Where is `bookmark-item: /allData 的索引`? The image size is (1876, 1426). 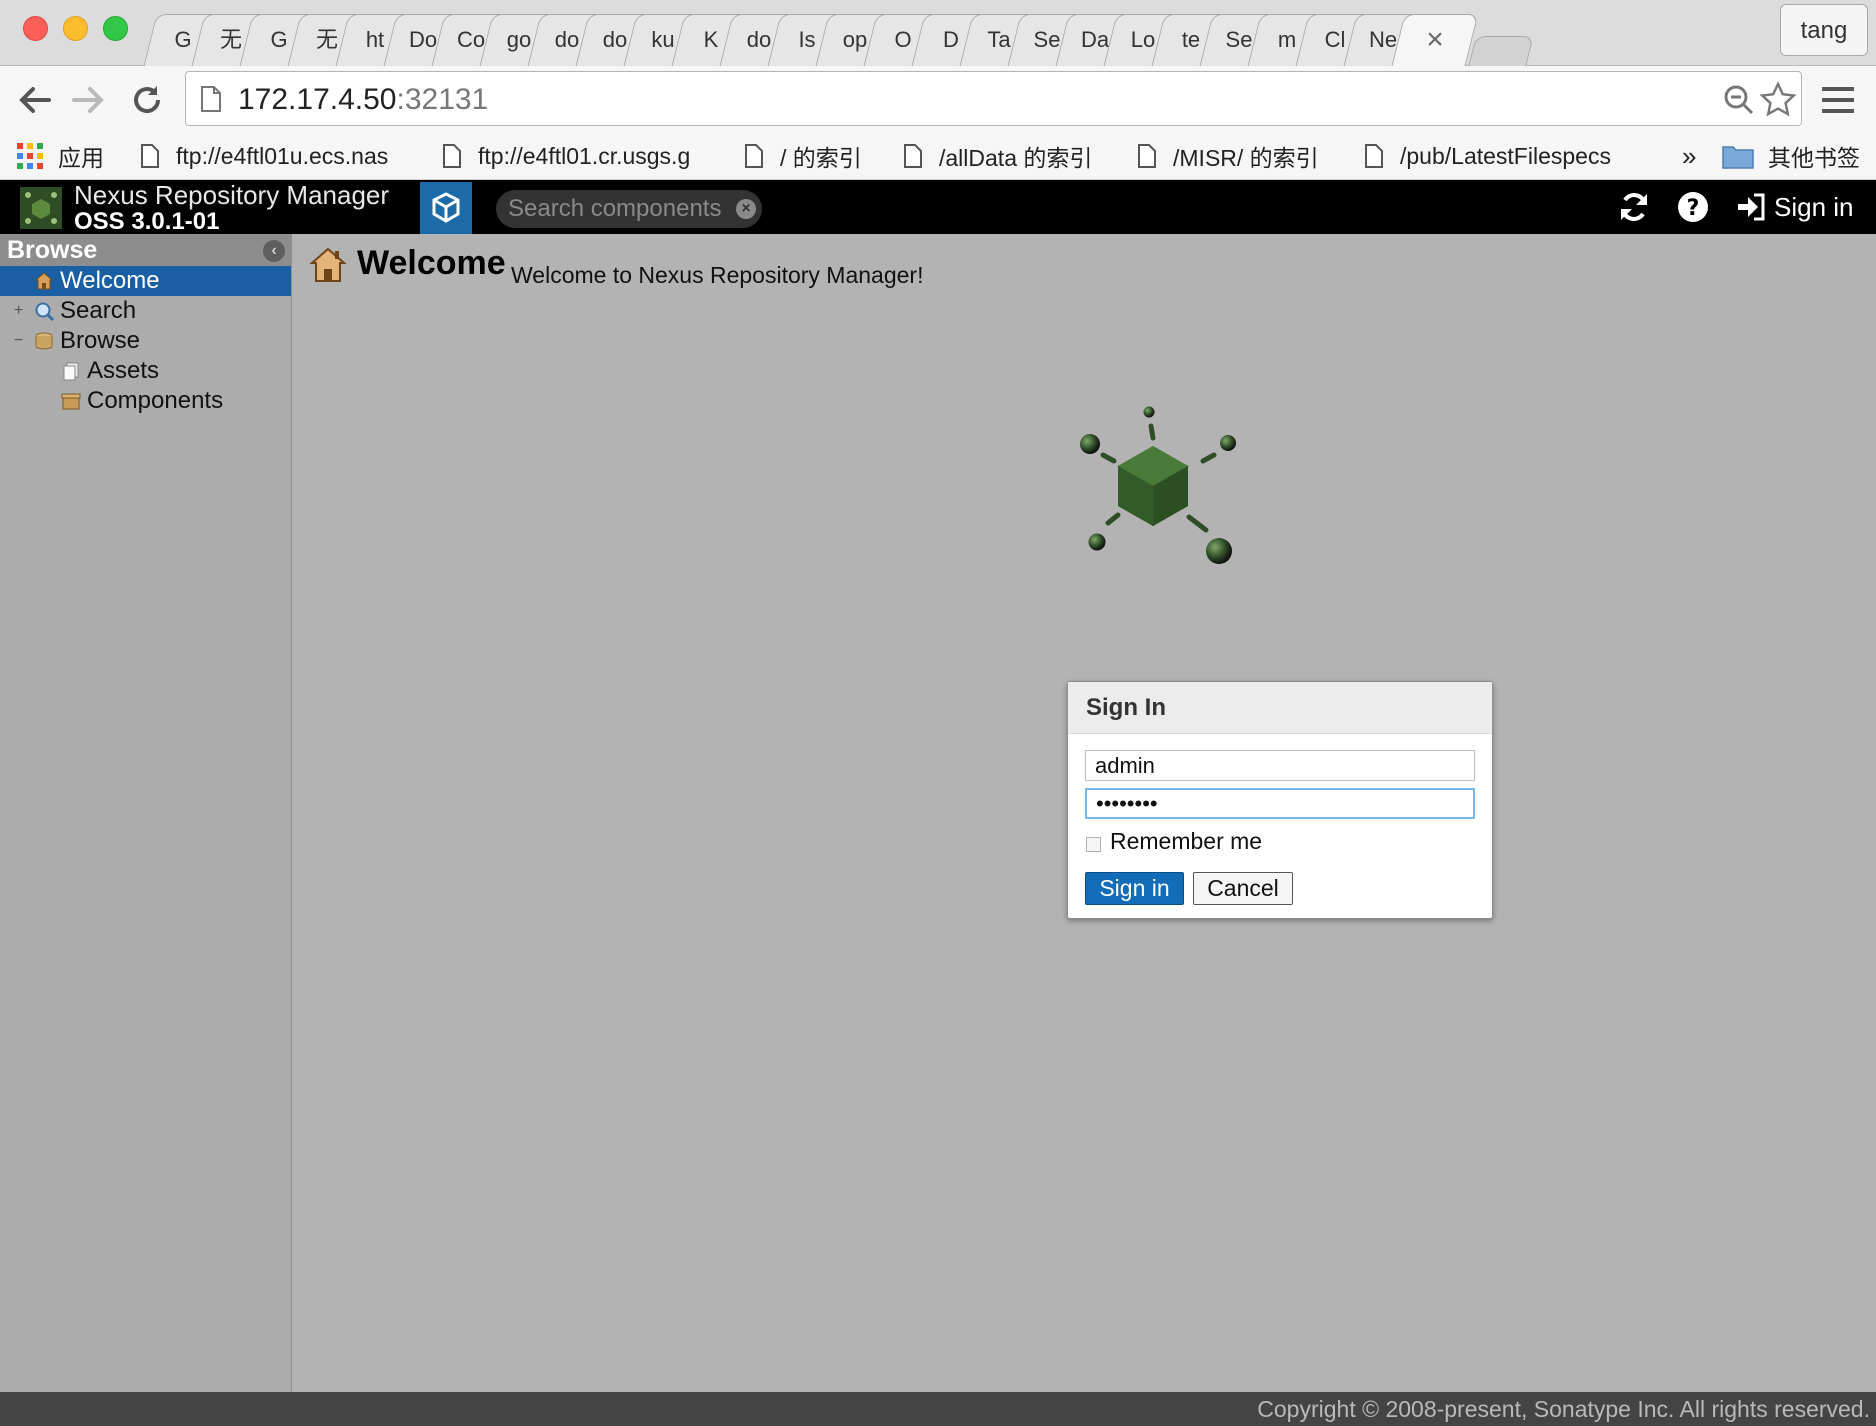
bookmark-item: /allData 的索引 is located at coordinates (997, 156).